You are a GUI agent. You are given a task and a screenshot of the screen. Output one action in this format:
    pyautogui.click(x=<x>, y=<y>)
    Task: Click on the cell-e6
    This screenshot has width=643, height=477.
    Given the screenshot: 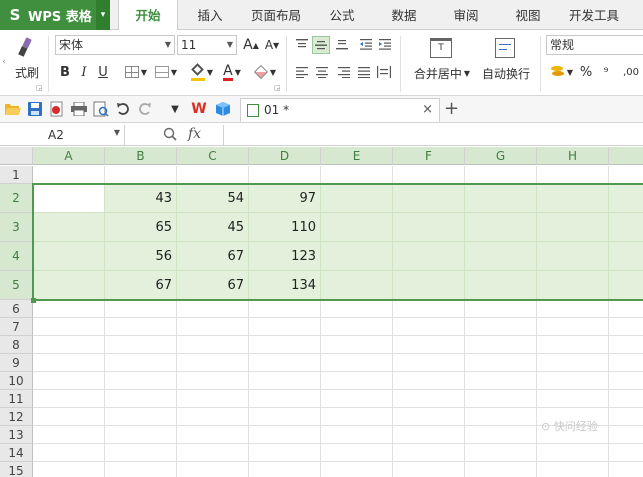 What is the action you would take?
    pyautogui.click(x=357, y=309)
    